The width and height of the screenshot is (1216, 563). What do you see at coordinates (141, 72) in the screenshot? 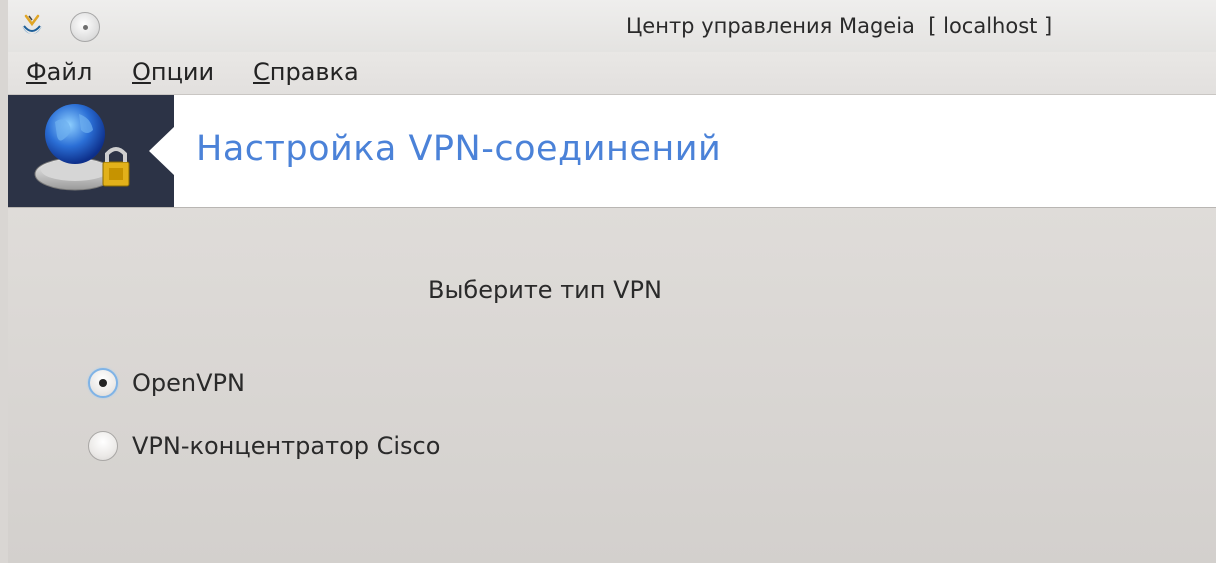
I see `menu-options-mnemonic: О` at bounding box center [141, 72].